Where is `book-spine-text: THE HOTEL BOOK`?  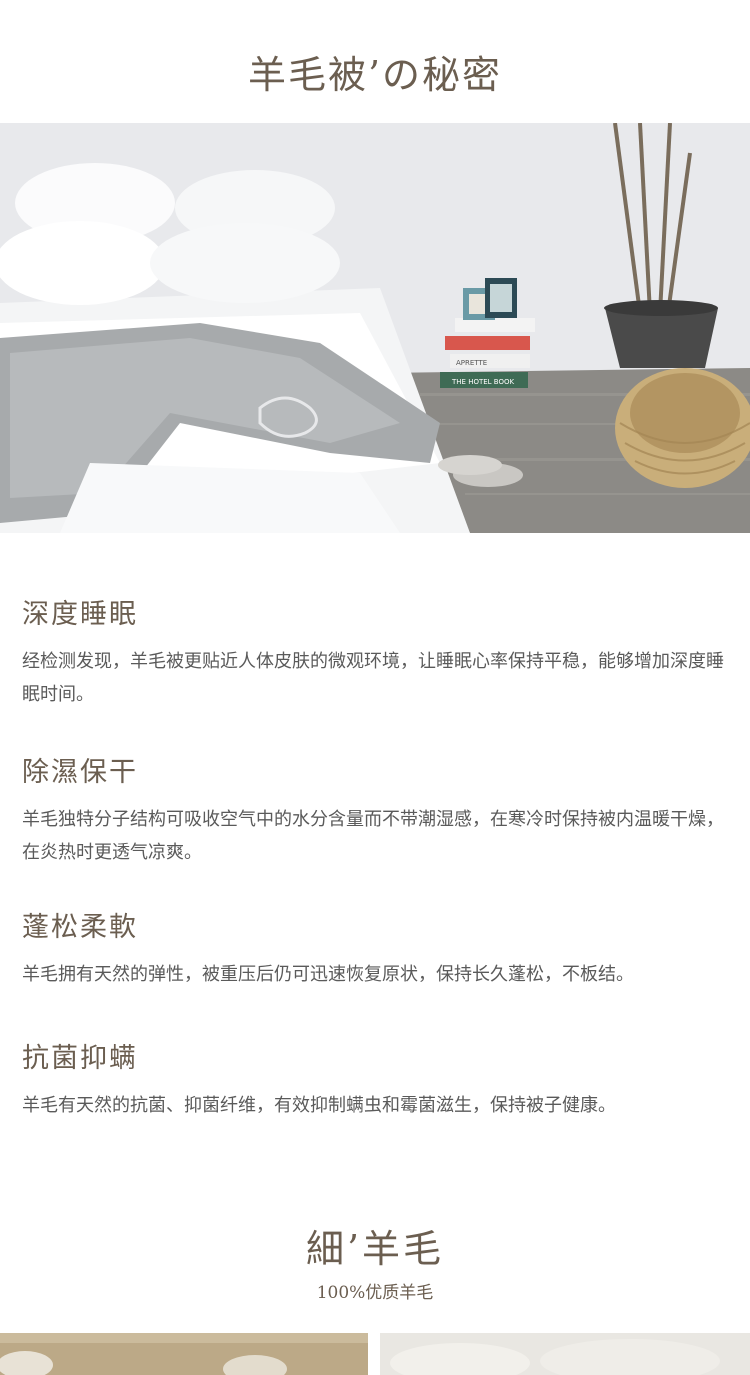
book-spine-text: THE HOTEL BOOK is located at coordinates (482, 382).